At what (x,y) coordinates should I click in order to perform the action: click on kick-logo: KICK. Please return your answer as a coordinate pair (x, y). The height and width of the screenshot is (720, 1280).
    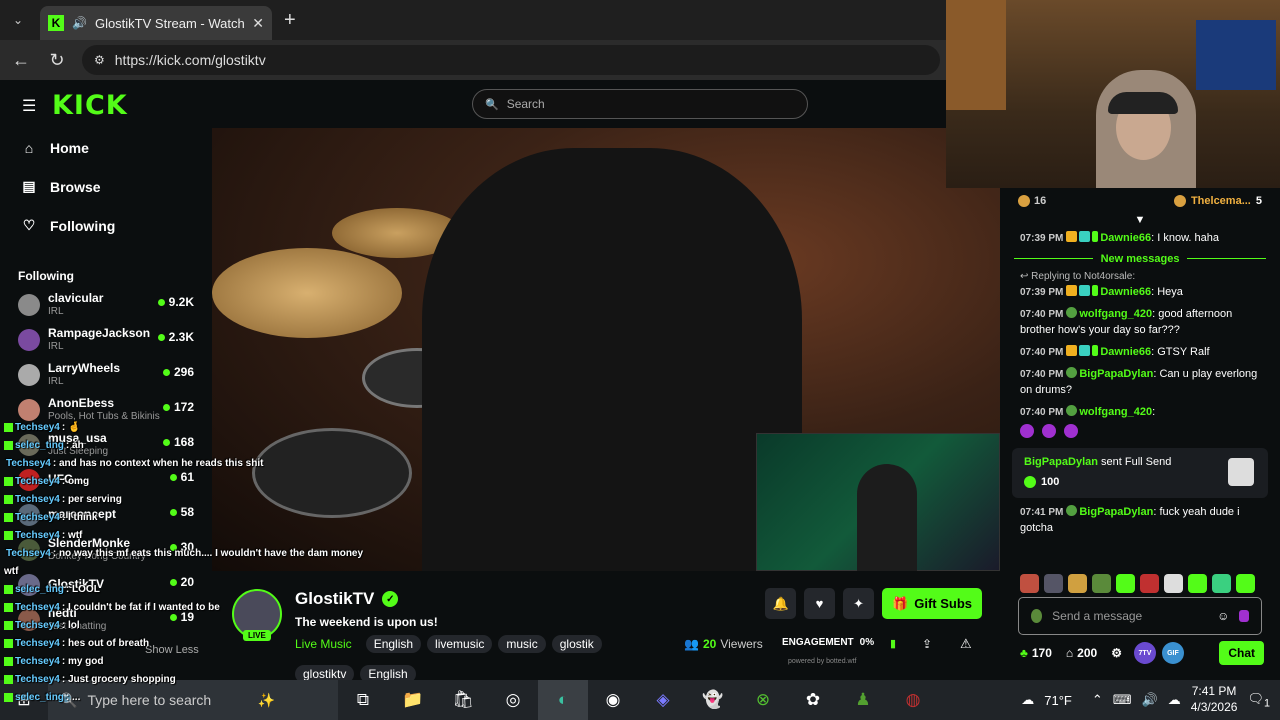
    Looking at the image, I should click on (90, 105).